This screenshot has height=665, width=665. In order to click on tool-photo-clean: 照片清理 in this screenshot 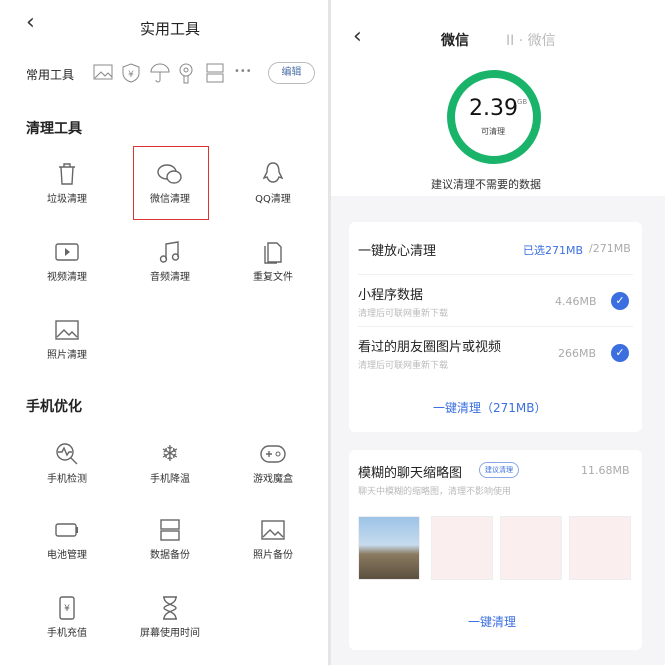, I will do `click(67, 338)`.